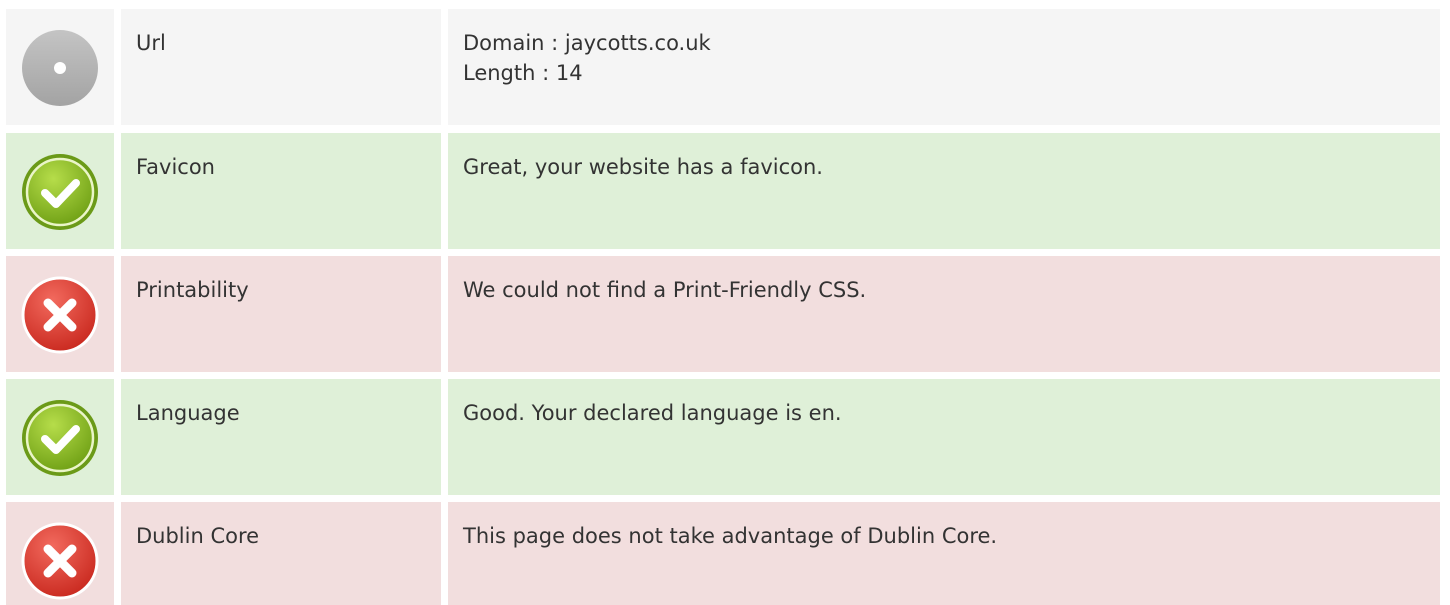 The height and width of the screenshot is (605, 1450). What do you see at coordinates (944, 67) in the screenshot?
I see `row-value-cell: Domain : jaycotts.co.uk Length : 14` at bounding box center [944, 67].